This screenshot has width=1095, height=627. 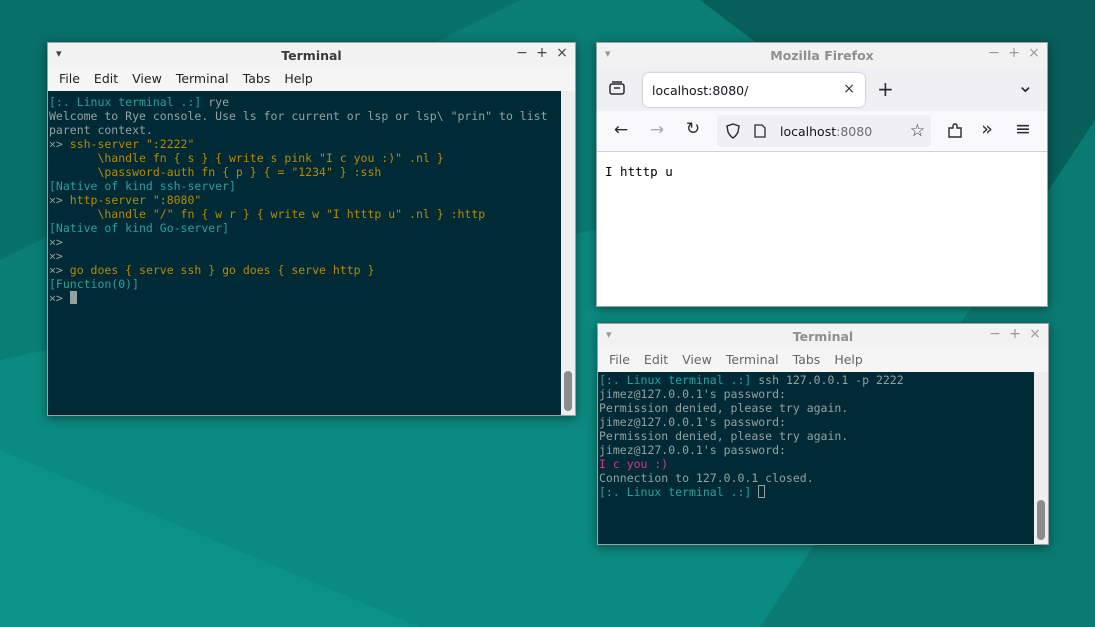 I want to click on window-title: Mozilla Firefox, so click(x=822, y=55).